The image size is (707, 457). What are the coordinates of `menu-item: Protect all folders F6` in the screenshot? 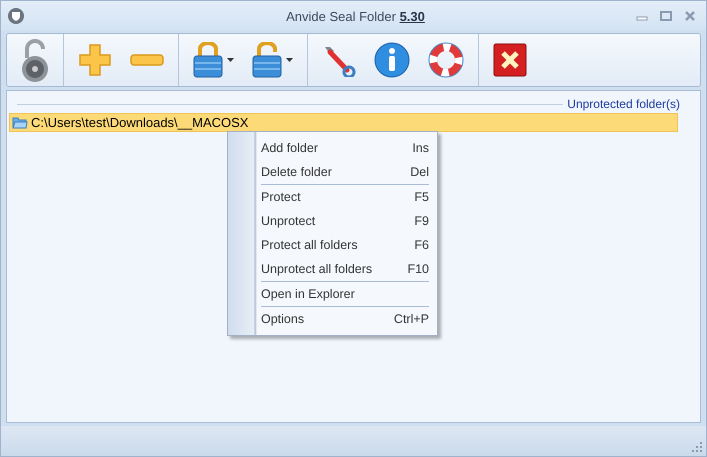 It's located at (347, 245).